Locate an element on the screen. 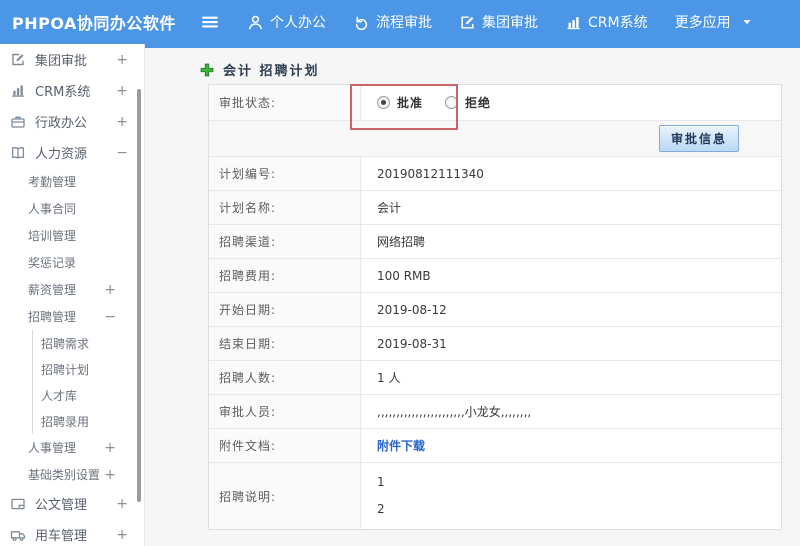 The width and height of the screenshot is (800, 546). row-value: 12 is located at coordinates (571, 496).